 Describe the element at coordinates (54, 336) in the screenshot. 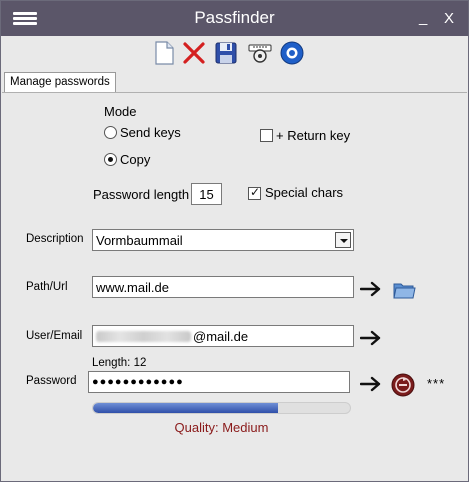

I see `user-email-label: User/Email` at that location.